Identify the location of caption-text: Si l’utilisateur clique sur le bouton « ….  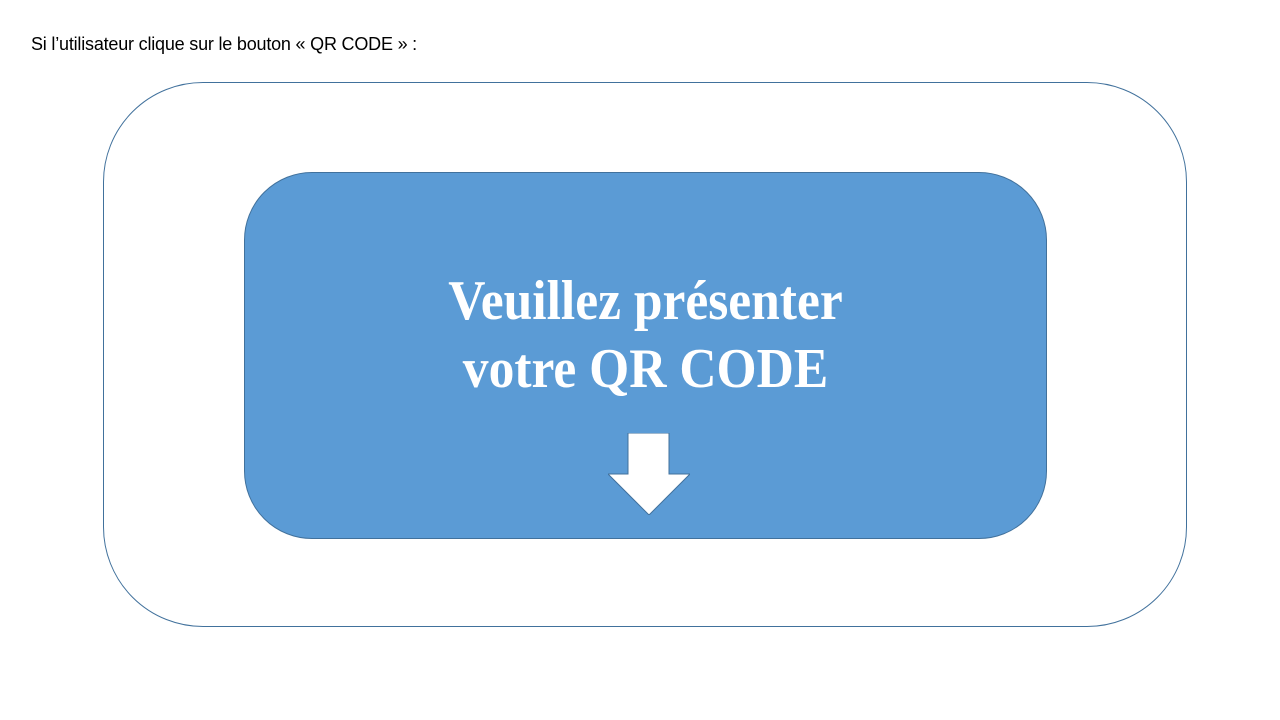
(224, 44).